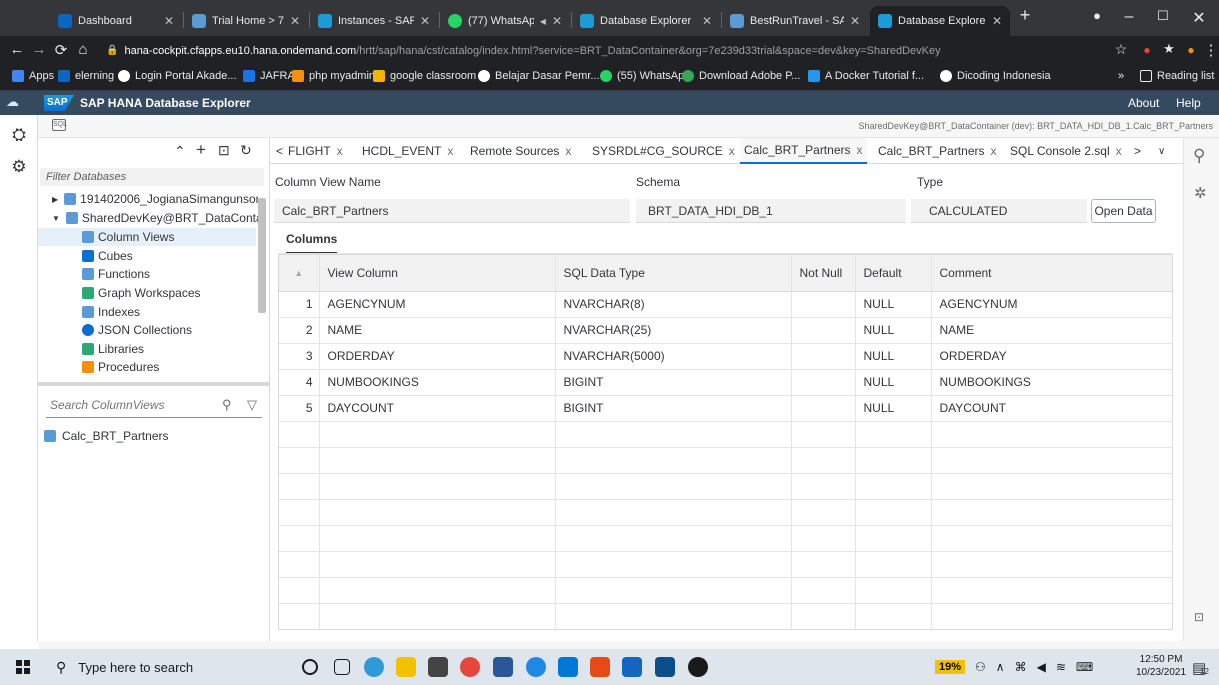 The image size is (1219, 685). What do you see at coordinates (1143, 103) in the screenshot?
I see `about-link: About` at bounding box center [1143, 103].